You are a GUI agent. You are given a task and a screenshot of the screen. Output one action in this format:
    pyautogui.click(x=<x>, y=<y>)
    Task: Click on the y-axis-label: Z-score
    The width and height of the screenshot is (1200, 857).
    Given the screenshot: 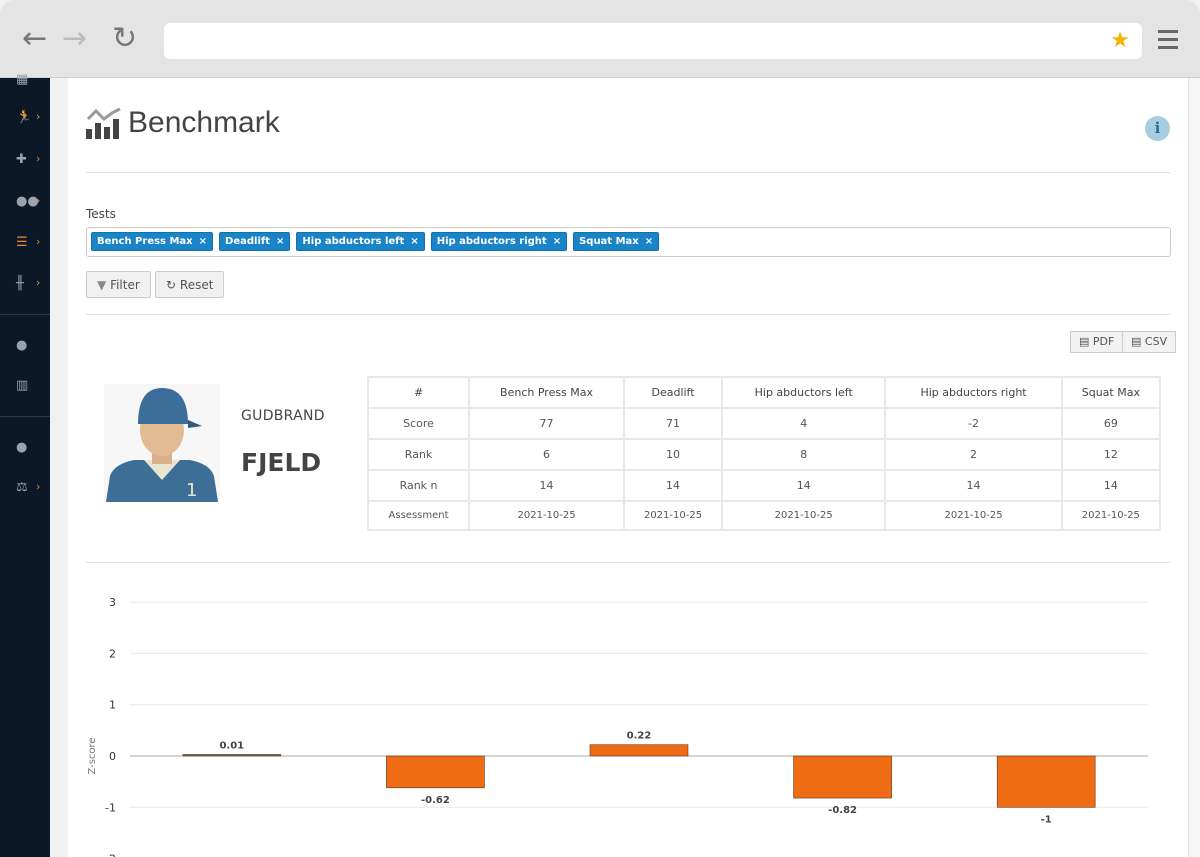 What is the action you would take?
    pyautogui.click(x=92, y=755)
    